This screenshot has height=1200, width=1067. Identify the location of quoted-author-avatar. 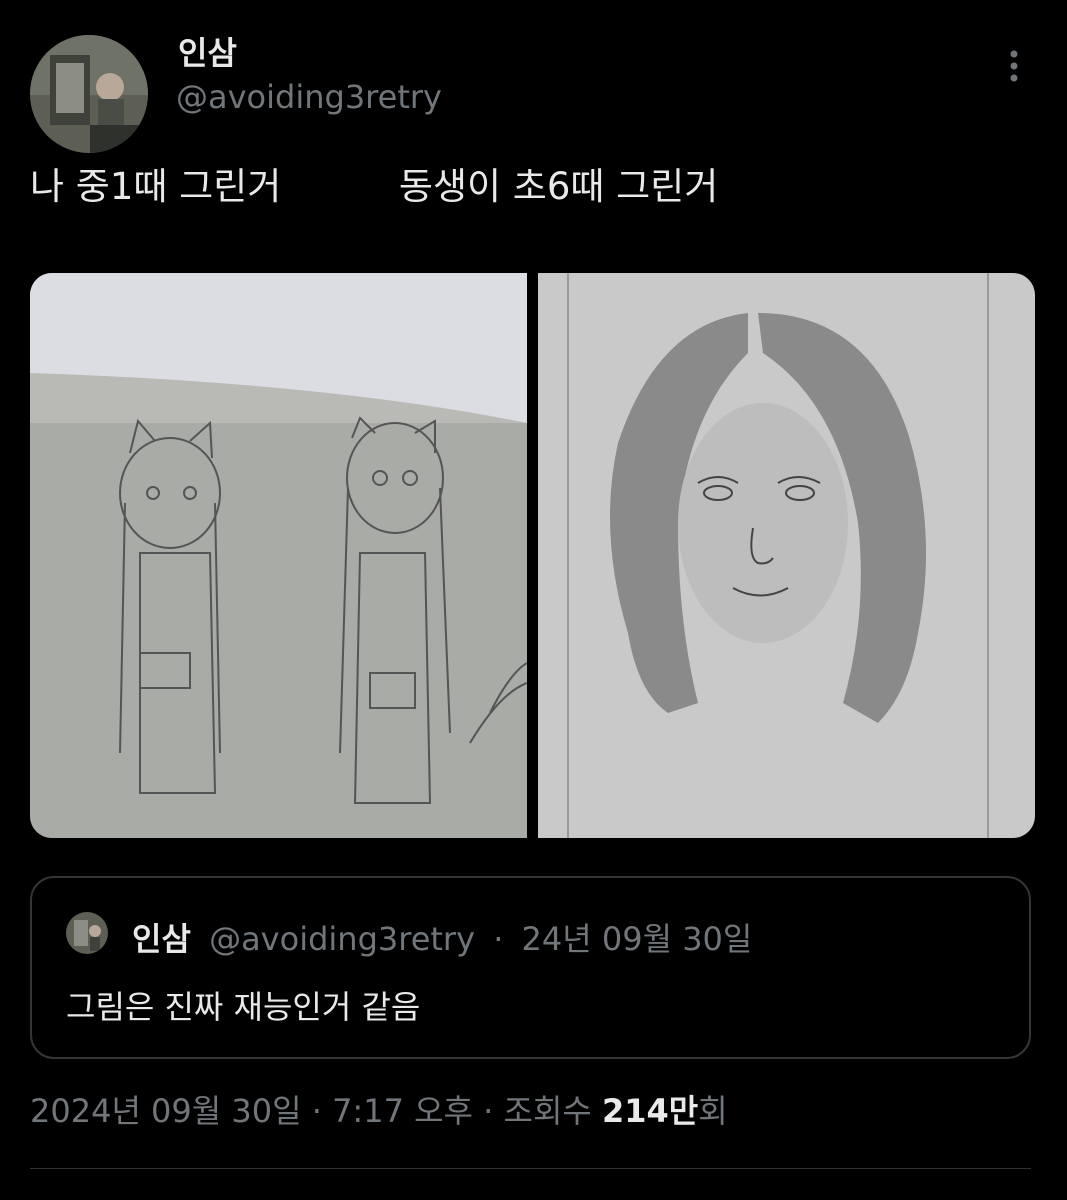
(87, 933).